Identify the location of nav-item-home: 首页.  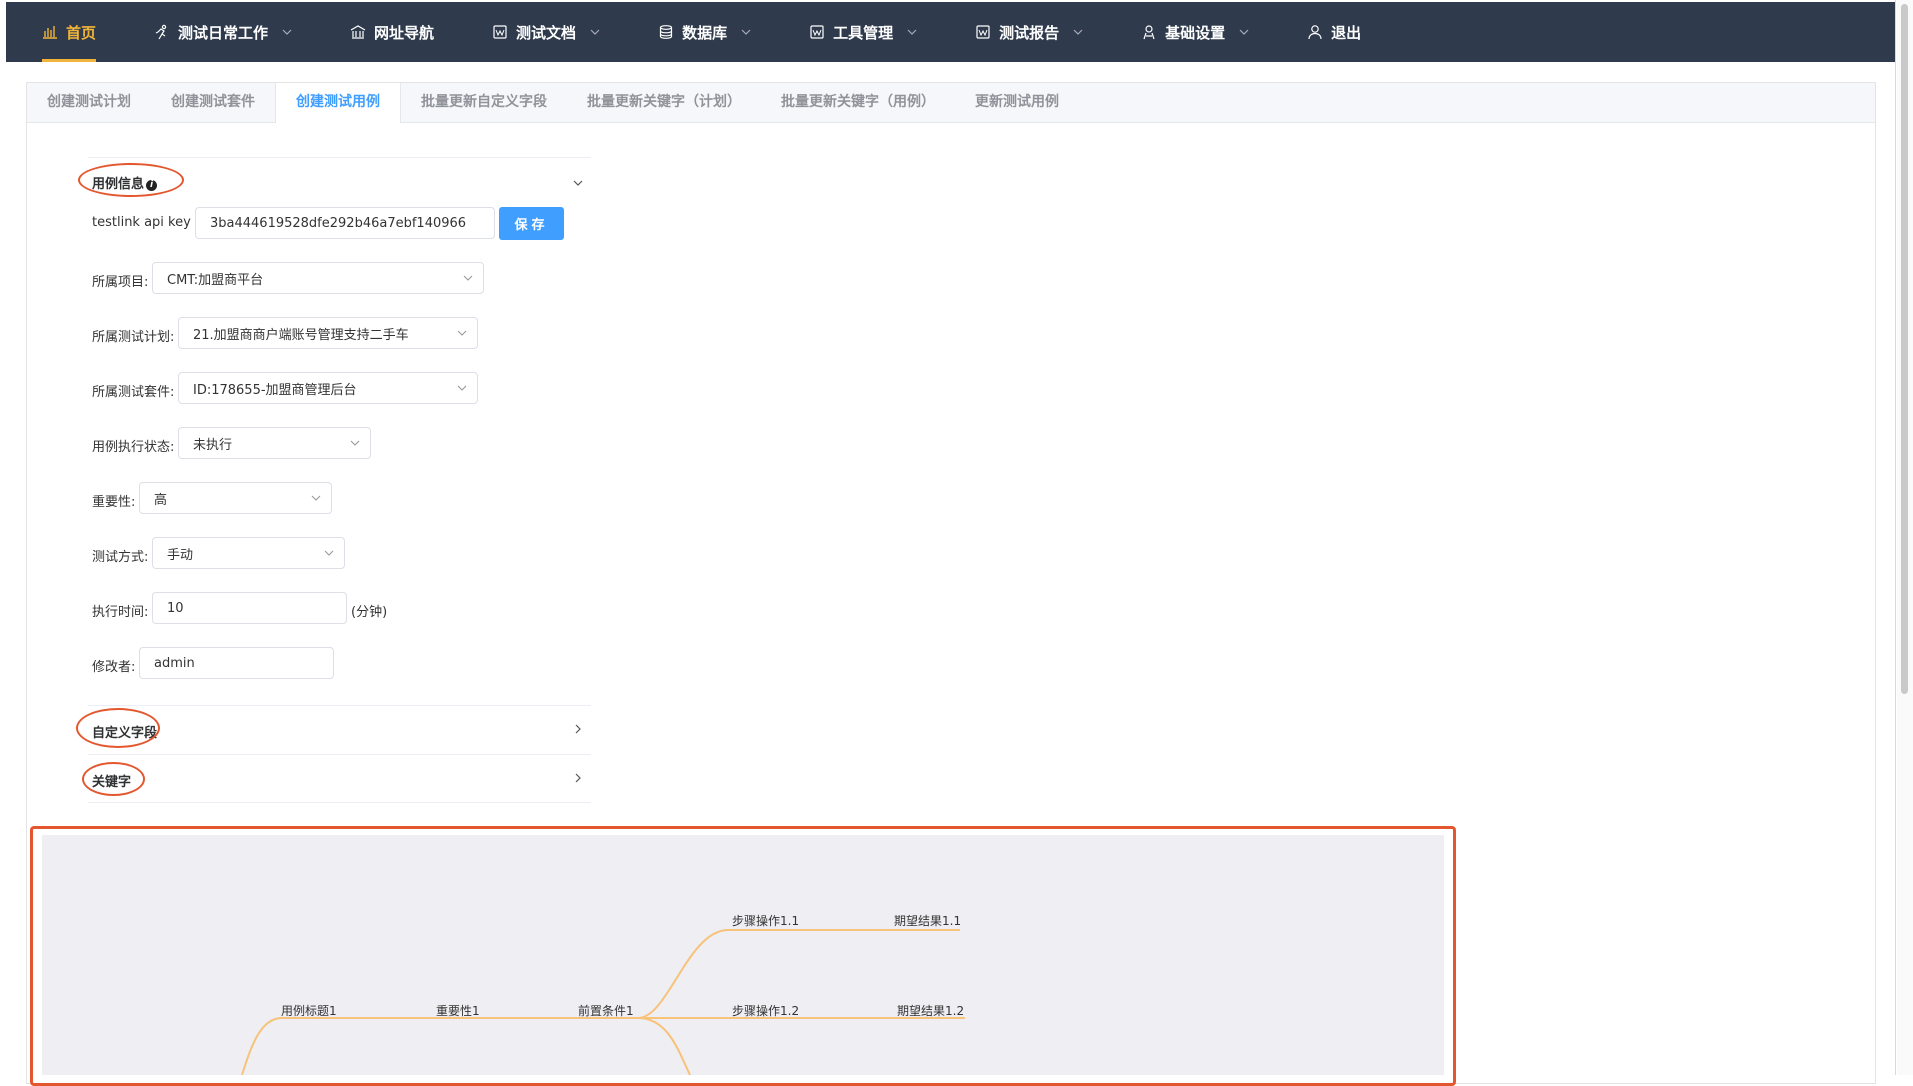
(62, 32).